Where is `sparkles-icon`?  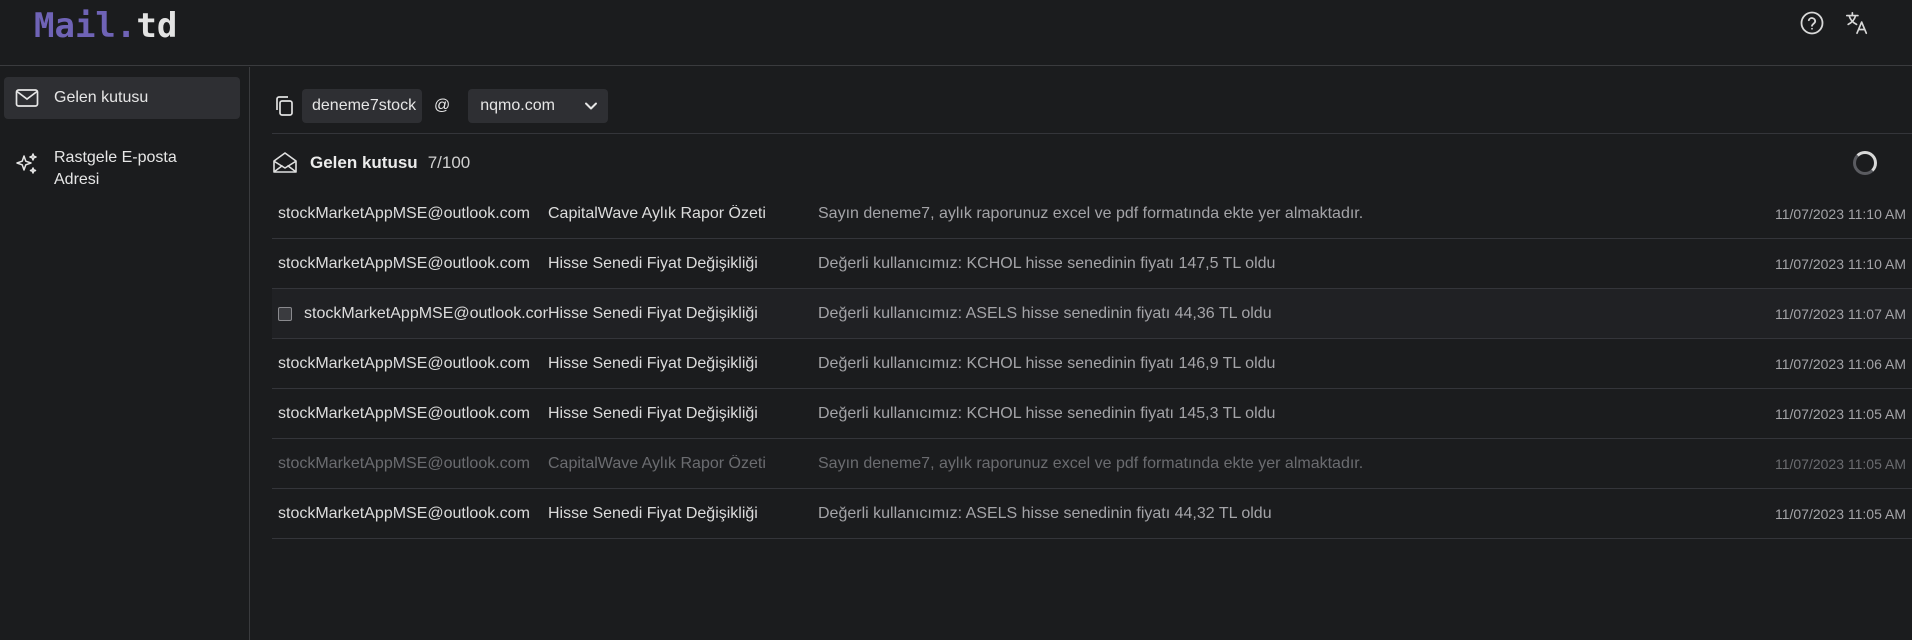
sparkles-icon is located at coordinates (27, 164).